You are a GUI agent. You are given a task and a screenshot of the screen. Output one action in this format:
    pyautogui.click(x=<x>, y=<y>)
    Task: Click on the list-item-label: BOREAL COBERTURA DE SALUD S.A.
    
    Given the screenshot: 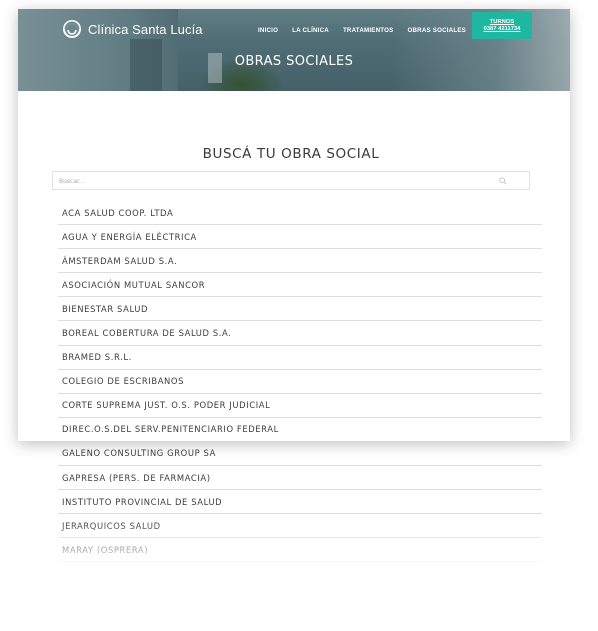 What is the action you would take?
    pyautogui.click(x=147, y=333)
    